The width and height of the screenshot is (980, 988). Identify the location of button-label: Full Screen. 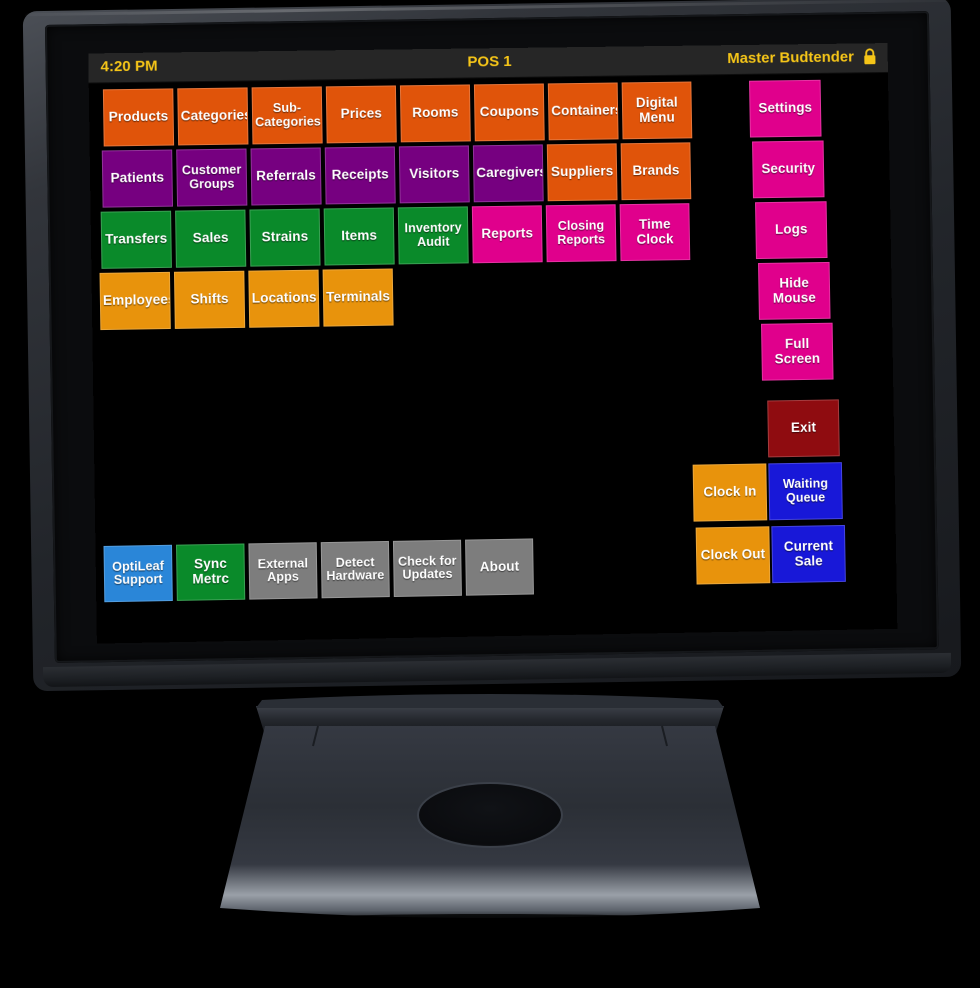
(797, 350).